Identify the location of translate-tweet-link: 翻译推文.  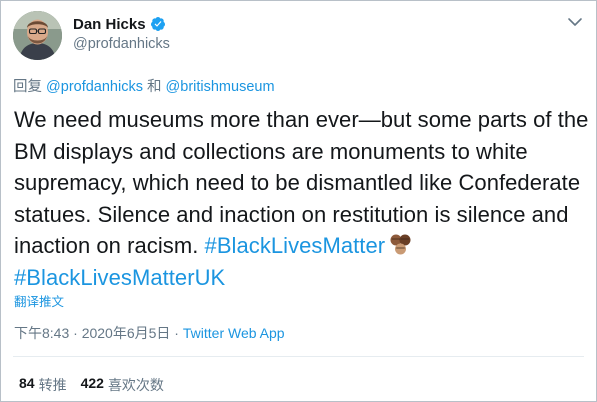
(39, 300).